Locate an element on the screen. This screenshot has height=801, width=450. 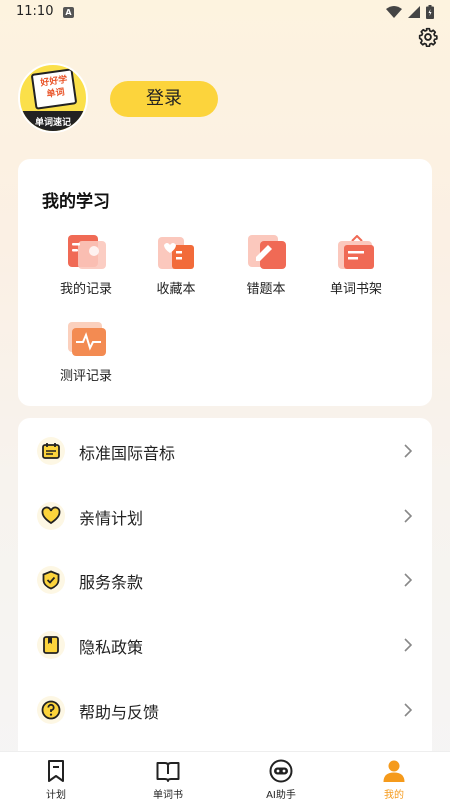
menu-item-label: 隐私政策 is located at coordinates (111, 647).